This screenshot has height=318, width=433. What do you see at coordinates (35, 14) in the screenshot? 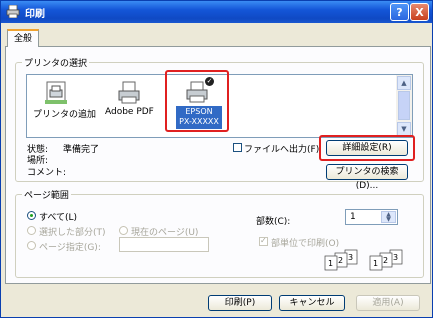
I see `window-title: 印刷` at bounding box center [35, 14].